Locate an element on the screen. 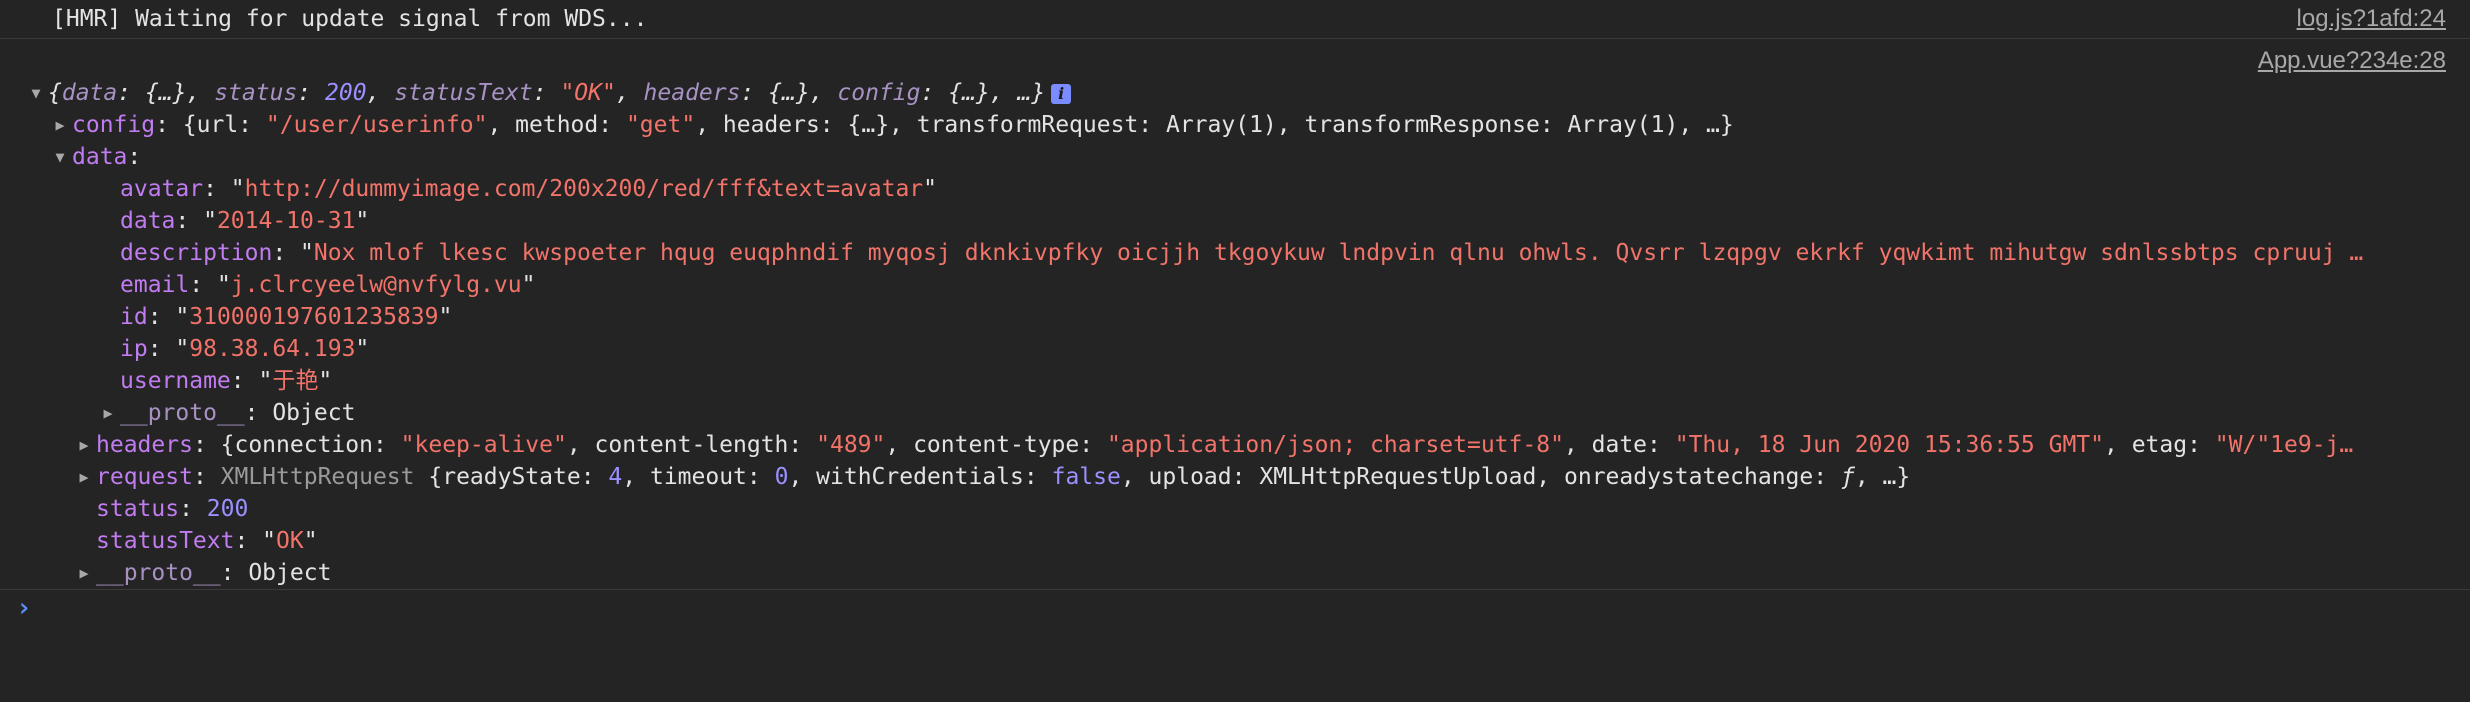 The image size is (2470, 702). property-username: username: "于艳" is located at coordinates (226, 381).